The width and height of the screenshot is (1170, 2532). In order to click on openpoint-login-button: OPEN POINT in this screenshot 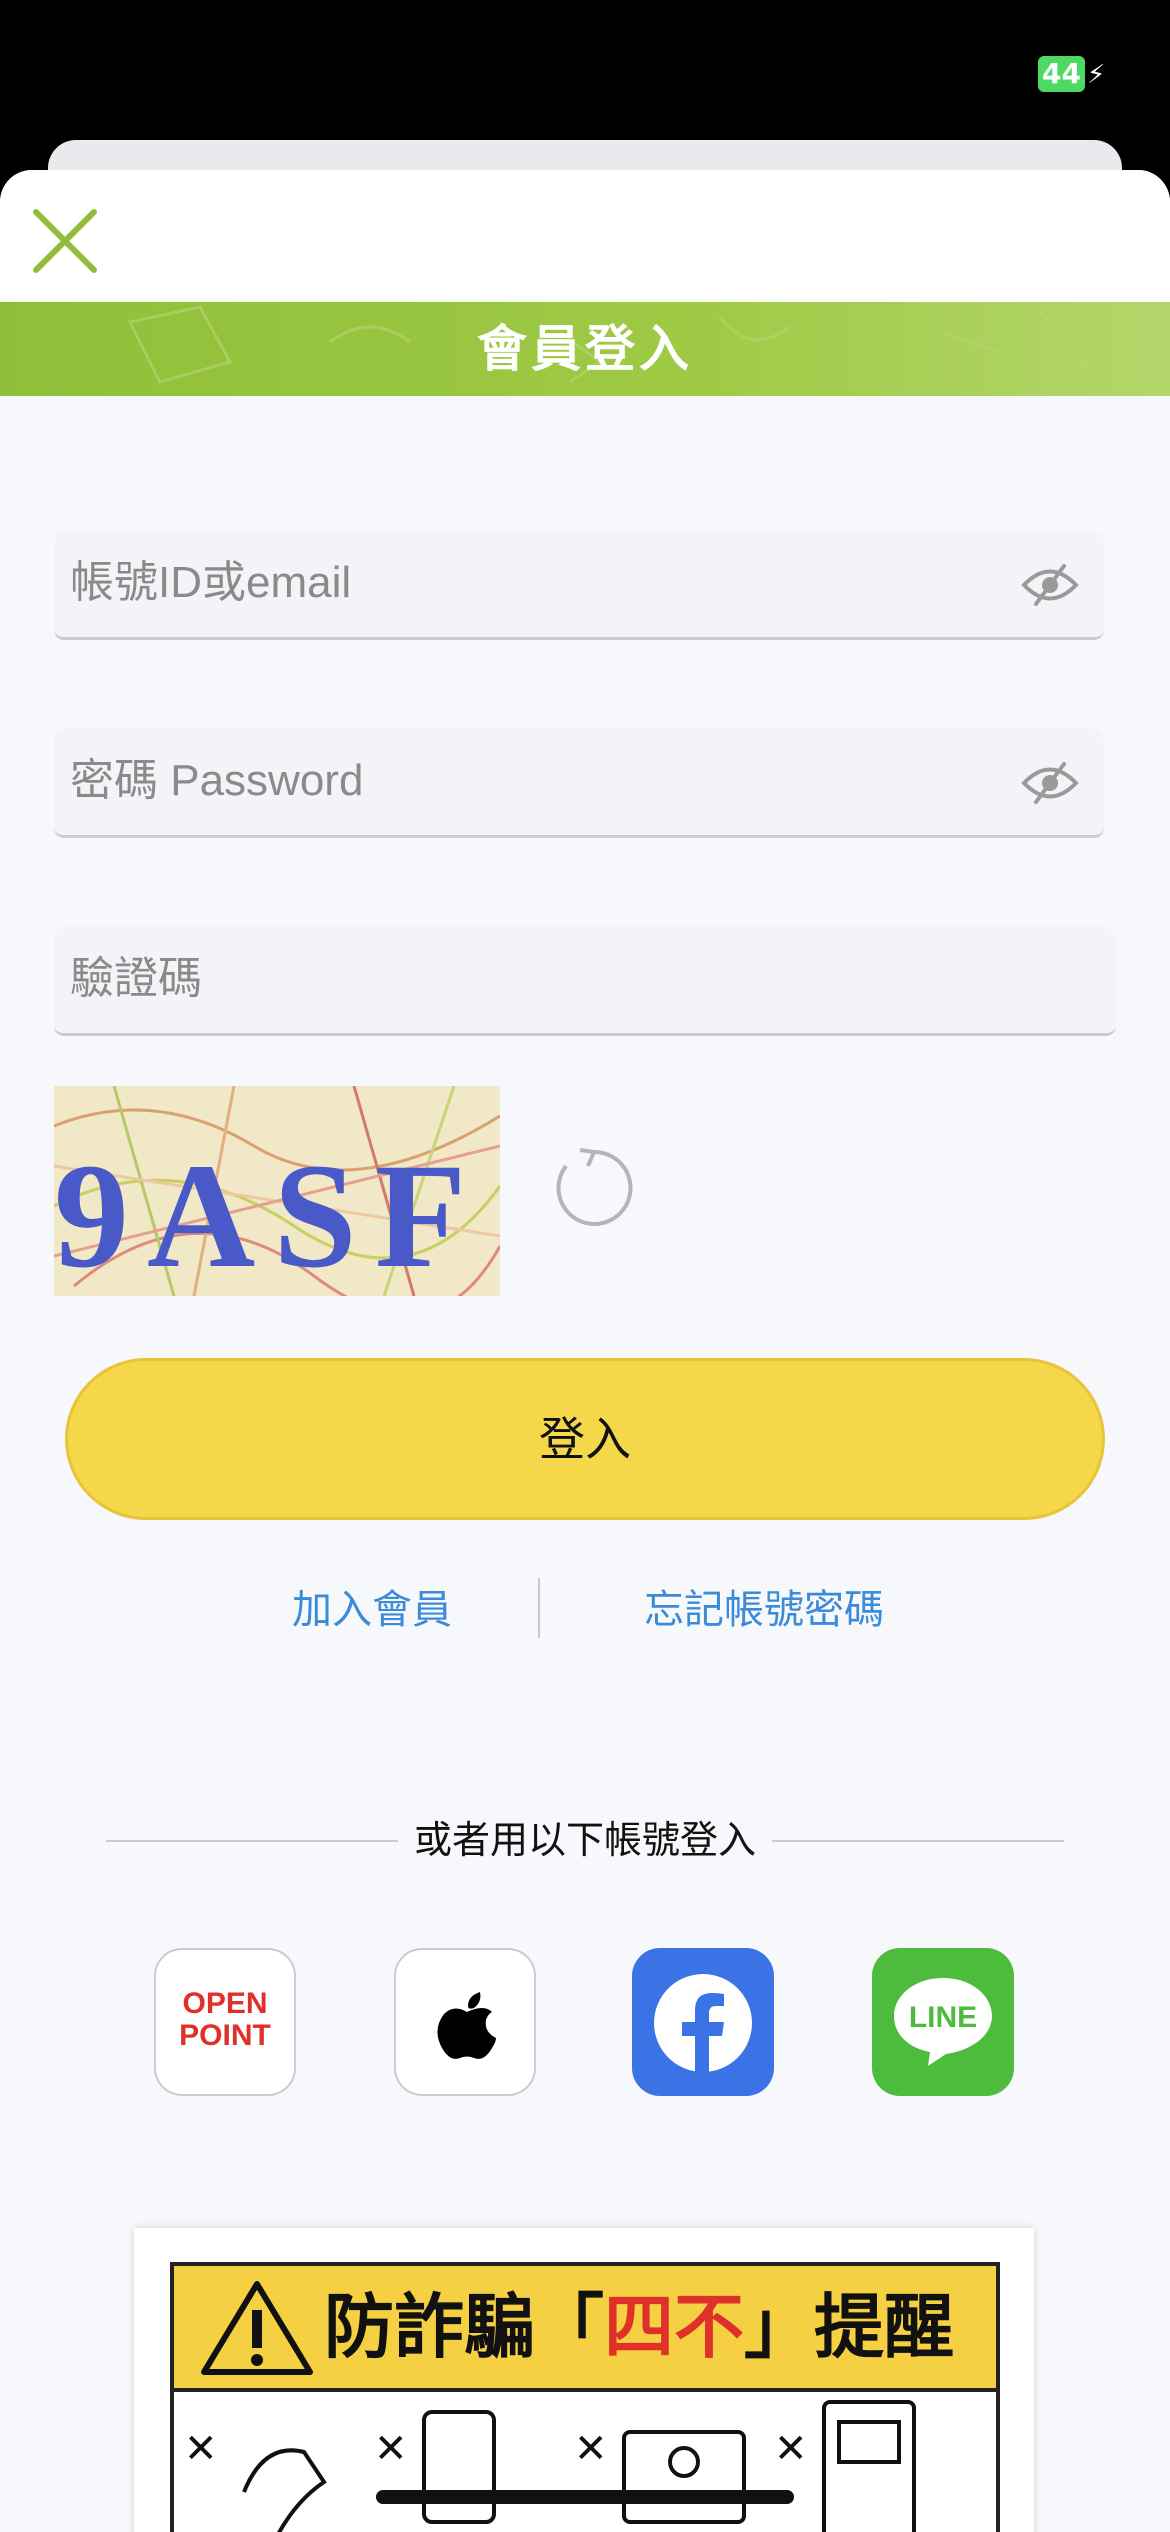, I will do `click(225, 2022)`.